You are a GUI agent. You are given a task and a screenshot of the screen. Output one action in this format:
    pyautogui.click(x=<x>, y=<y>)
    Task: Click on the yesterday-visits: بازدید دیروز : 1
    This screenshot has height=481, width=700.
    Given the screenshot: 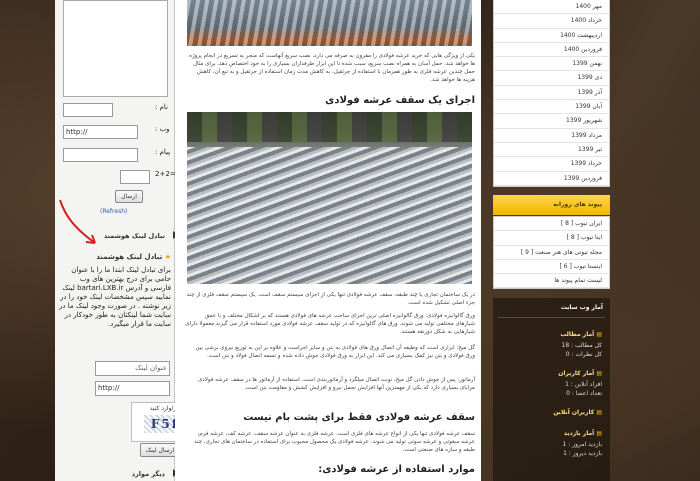 What is the action you would take?
    pyautogui.click(x=582, y=453)
    